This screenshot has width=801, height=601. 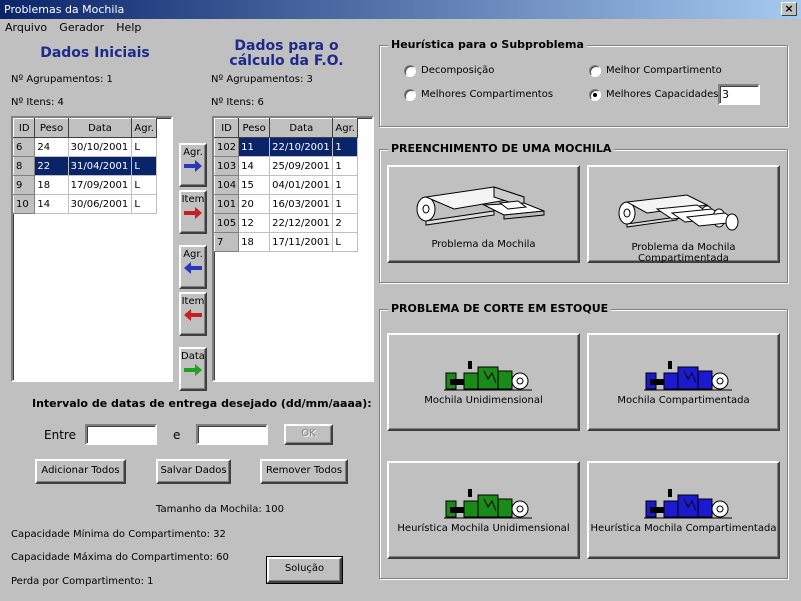 I want to click on add-all-button: Adicionar Todos, so click(x=80, y=471).